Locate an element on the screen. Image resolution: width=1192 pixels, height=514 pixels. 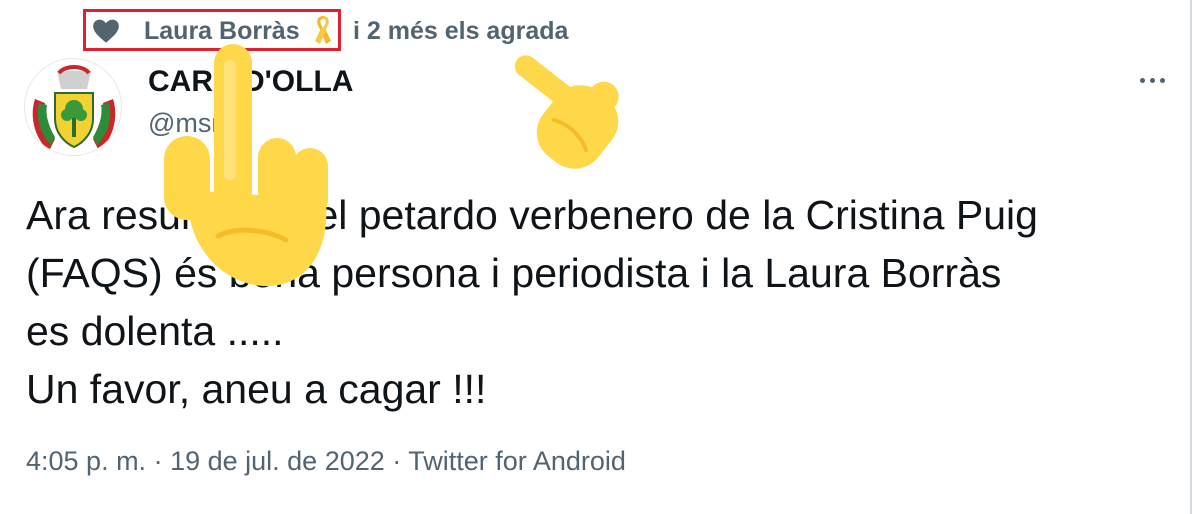
coat-of-arms-image is located at coordinates (73, 107).